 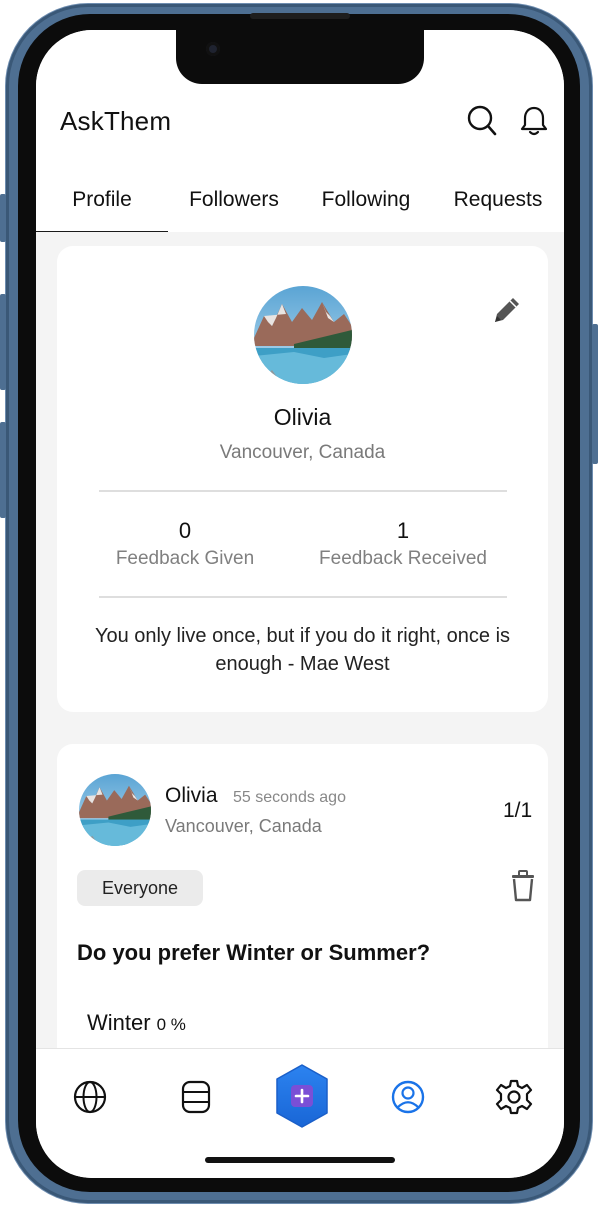 I want to click on globe-icon, so click(x=90, y=1097).